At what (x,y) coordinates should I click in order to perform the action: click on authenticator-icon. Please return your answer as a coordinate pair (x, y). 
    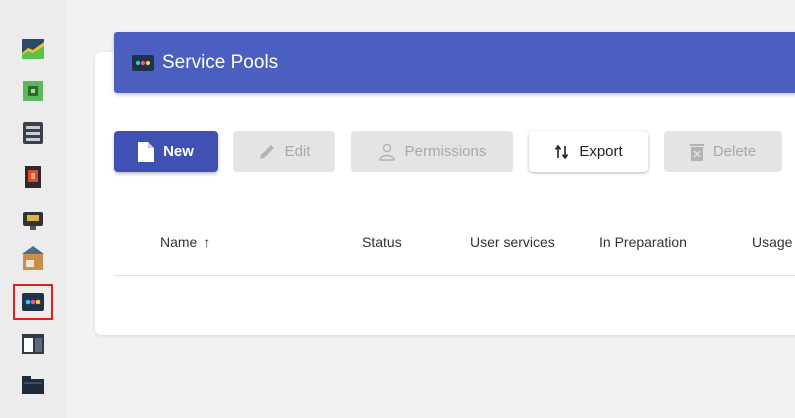
    Looking at the image, I should click on (33, 177).